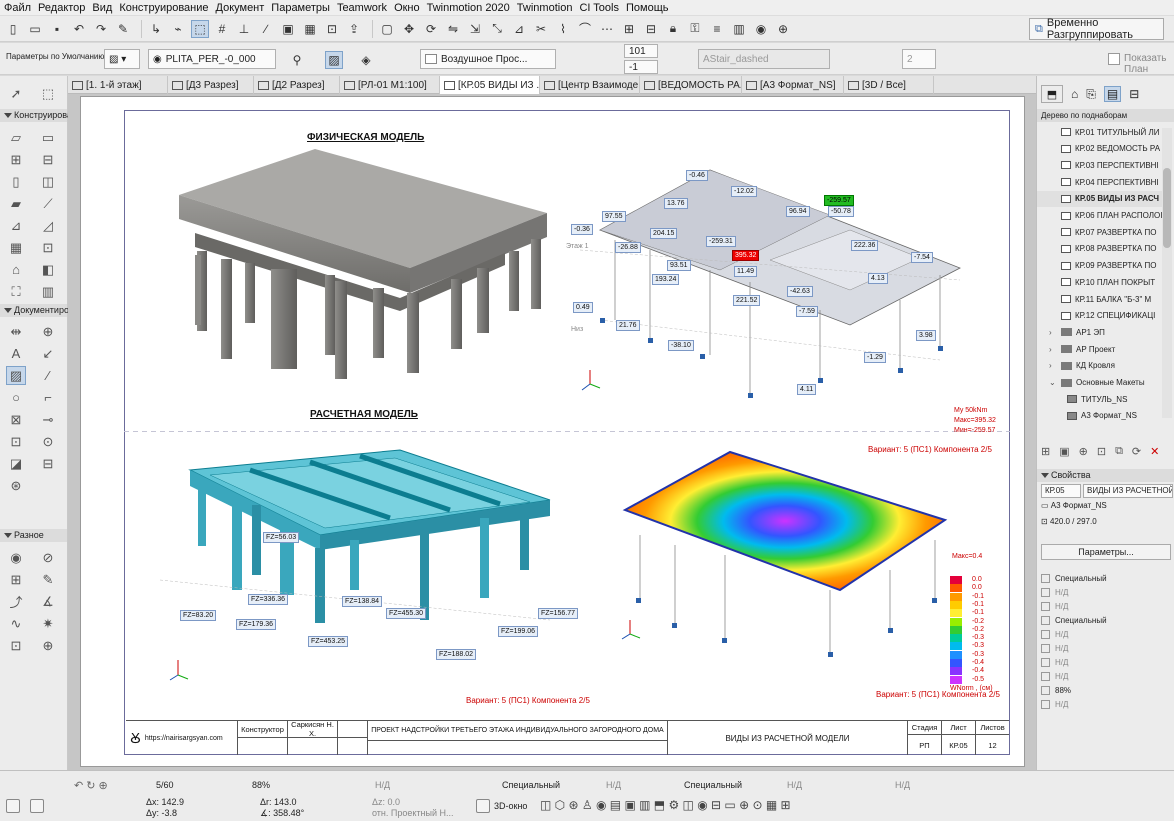 This screenshot has width=1174, height=821. What do you see at coordinates (48, 375) in the screenshot?
I see `line-tool-icon: ∕` at bounding box center [48, 375].